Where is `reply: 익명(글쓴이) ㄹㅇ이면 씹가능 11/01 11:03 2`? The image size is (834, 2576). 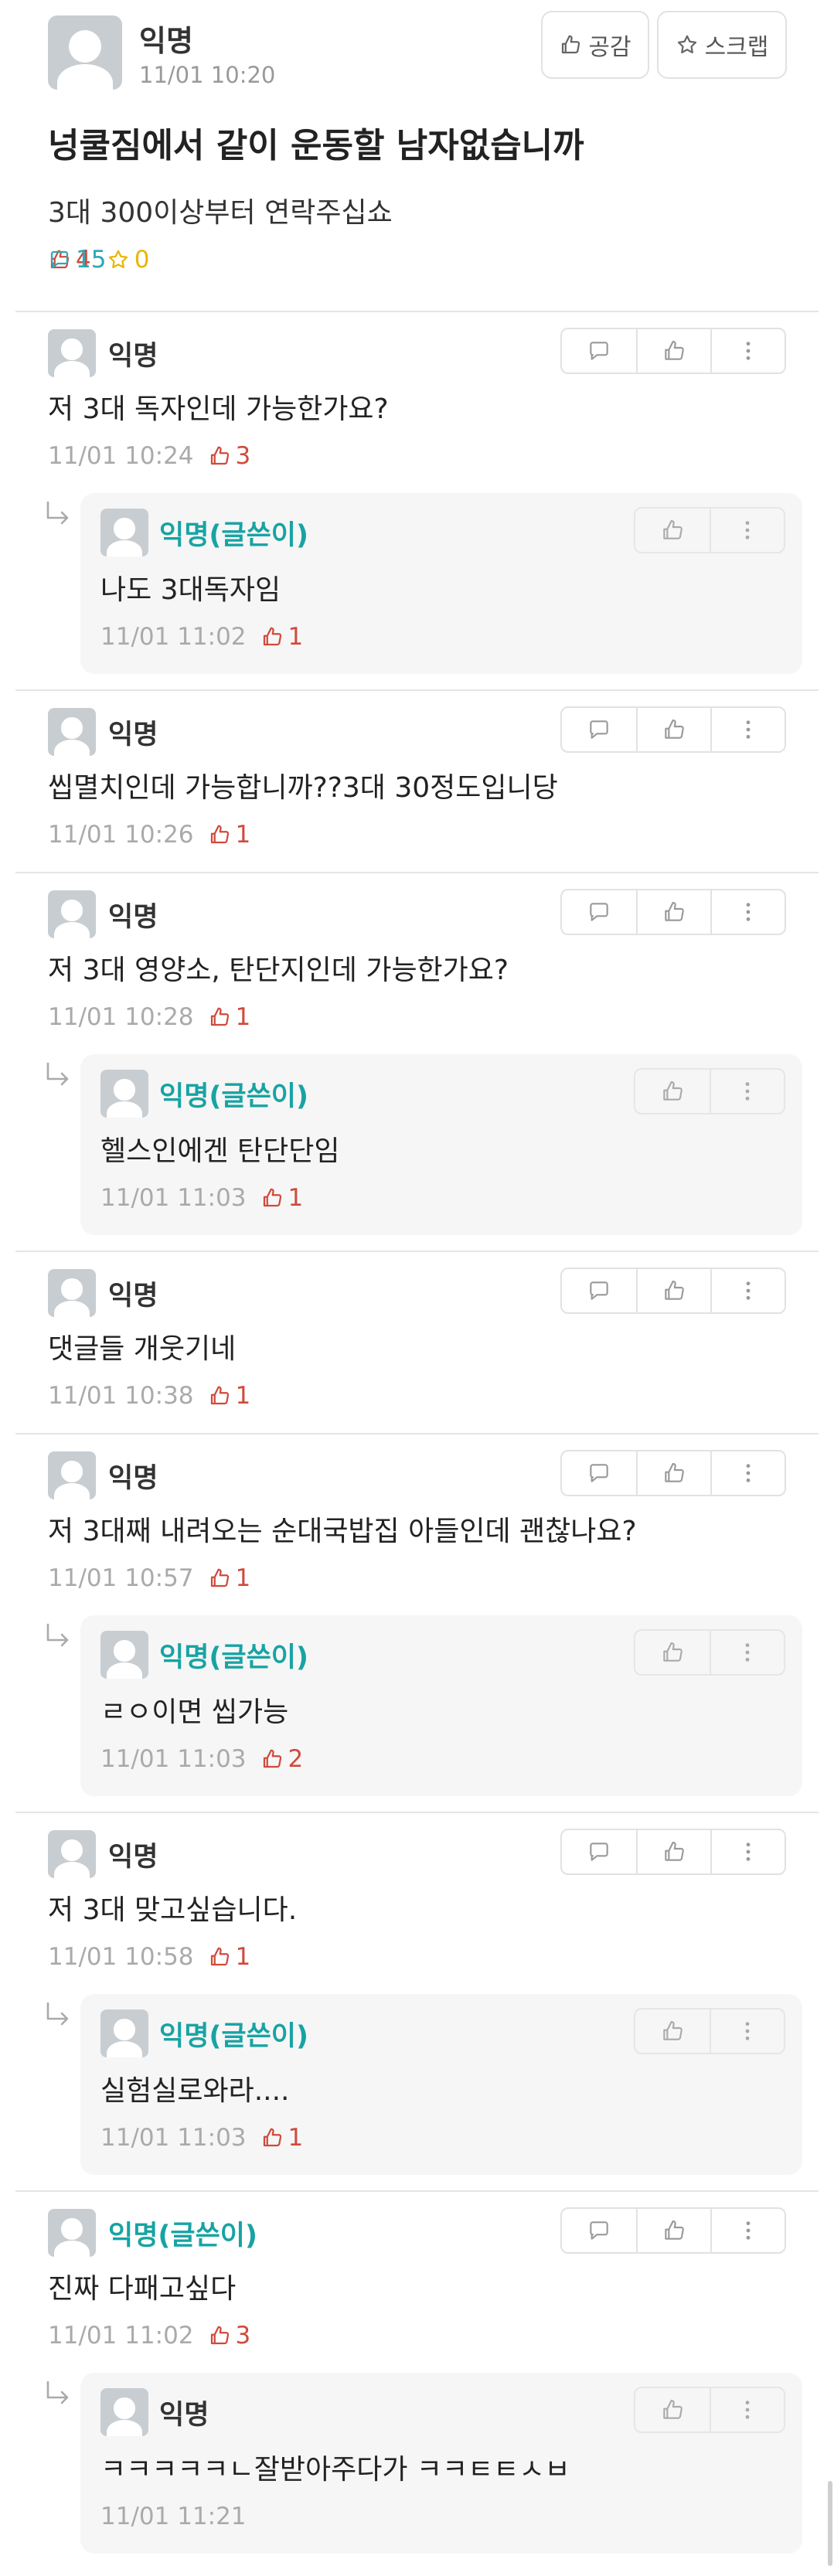 reply: 익명(글쓴이) ㄹㅇ이면 씹가능 11/01 11:03 2 is located at coordinates (417, 1706).